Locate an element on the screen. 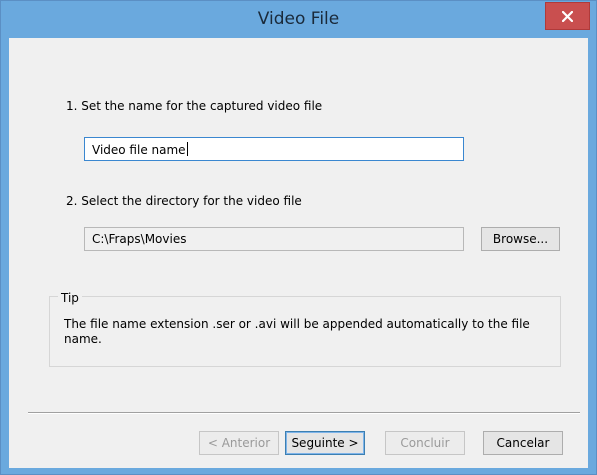 The image size is (597, 475). tip-title: Tip is located at coordinates (70, 298).